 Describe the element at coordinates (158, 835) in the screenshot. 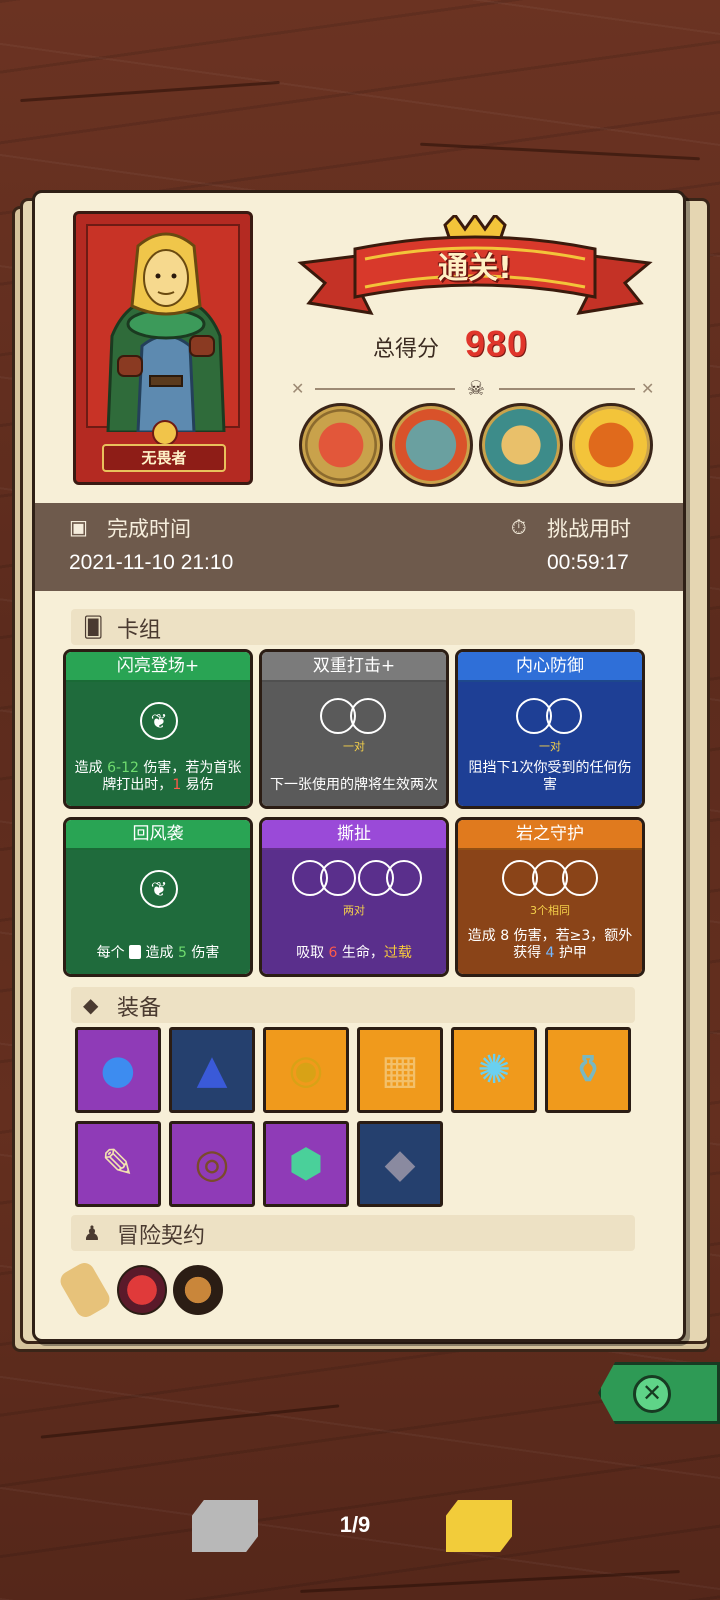

I see `card-title: 回风袭` at that location.